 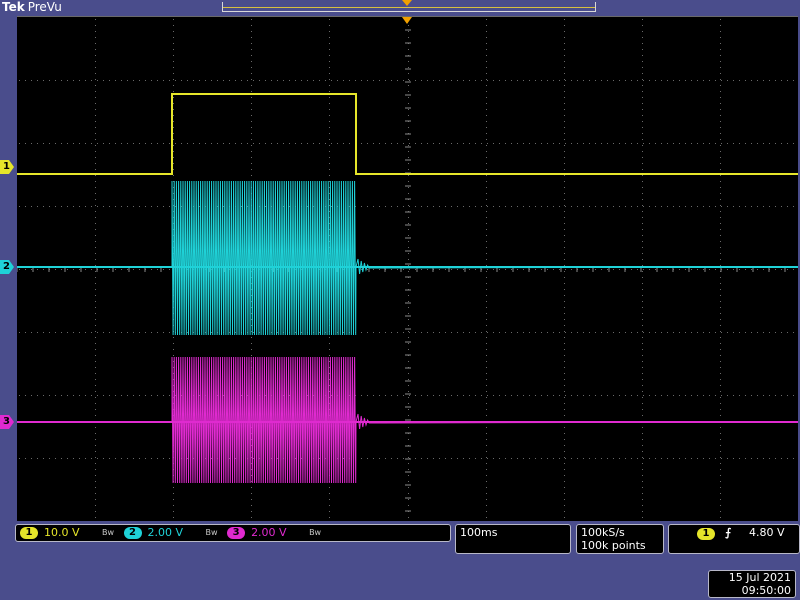 What do you see at coordinates (29, 533) in the screenshot?
I see `ch1-badge: 1` at bounding box center [29, 533].